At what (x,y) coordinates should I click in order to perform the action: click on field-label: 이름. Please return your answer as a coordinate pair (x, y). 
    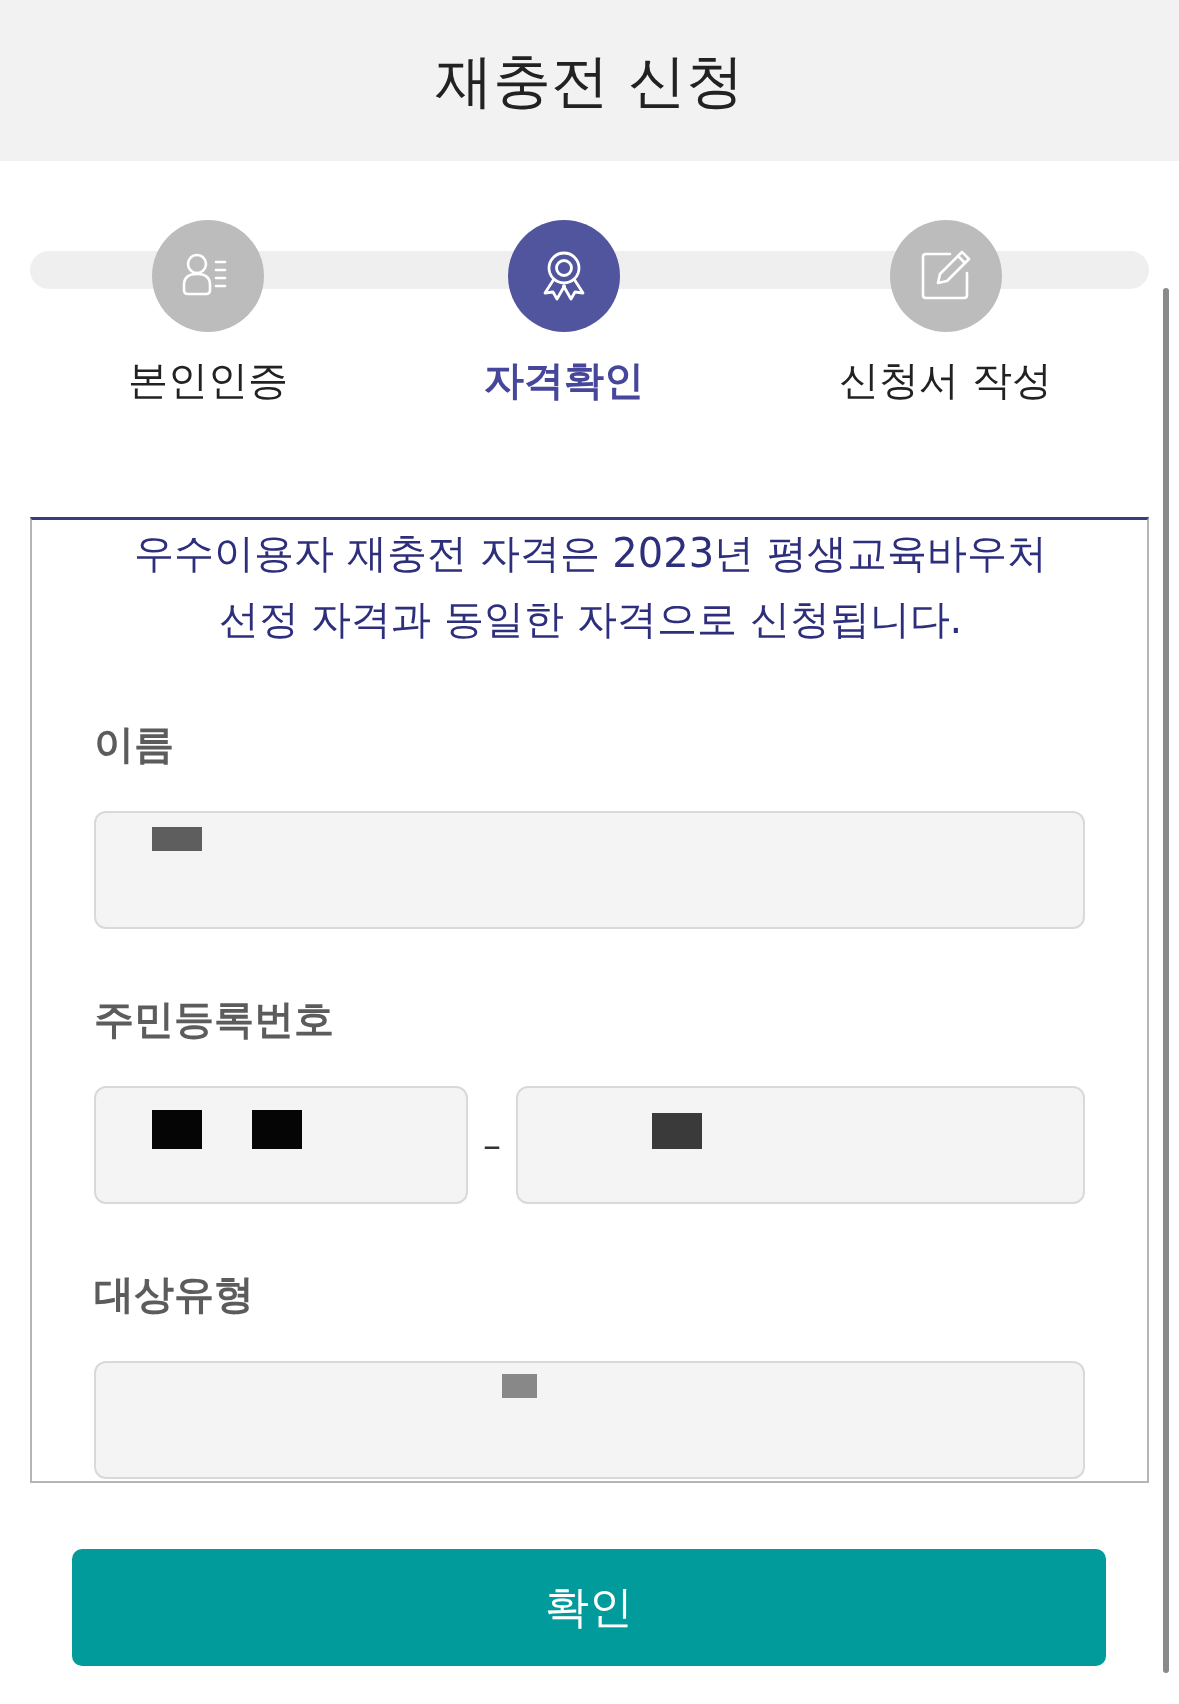
    Looking at the image, I should click on (134, 744).